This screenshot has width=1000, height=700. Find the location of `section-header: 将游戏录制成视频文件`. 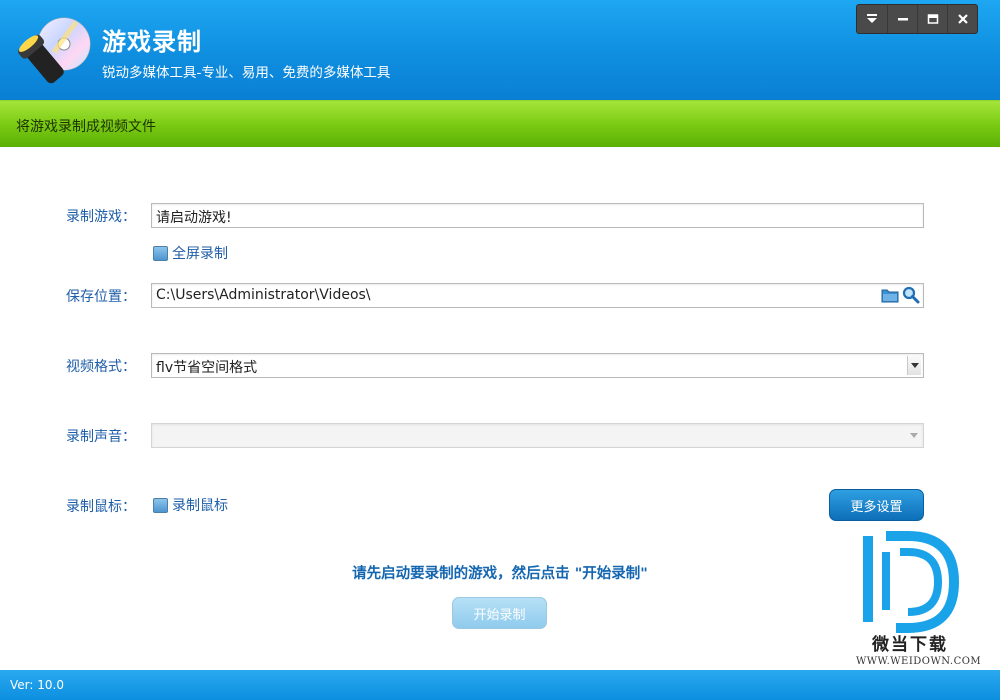

section-header: 将游戏录制成视频文件 is located at coordinates (500, 123).